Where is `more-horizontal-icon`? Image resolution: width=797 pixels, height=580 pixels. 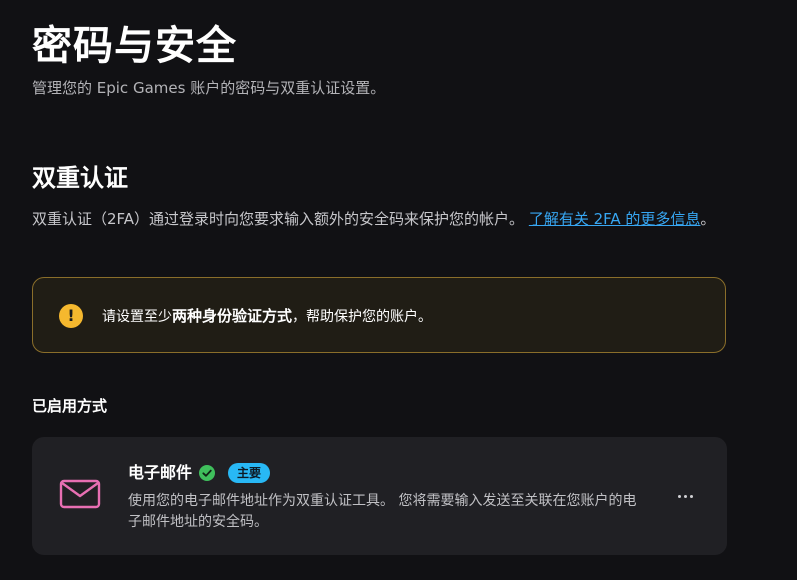
more-horizontal-icon is located at coordinates (679, 496).